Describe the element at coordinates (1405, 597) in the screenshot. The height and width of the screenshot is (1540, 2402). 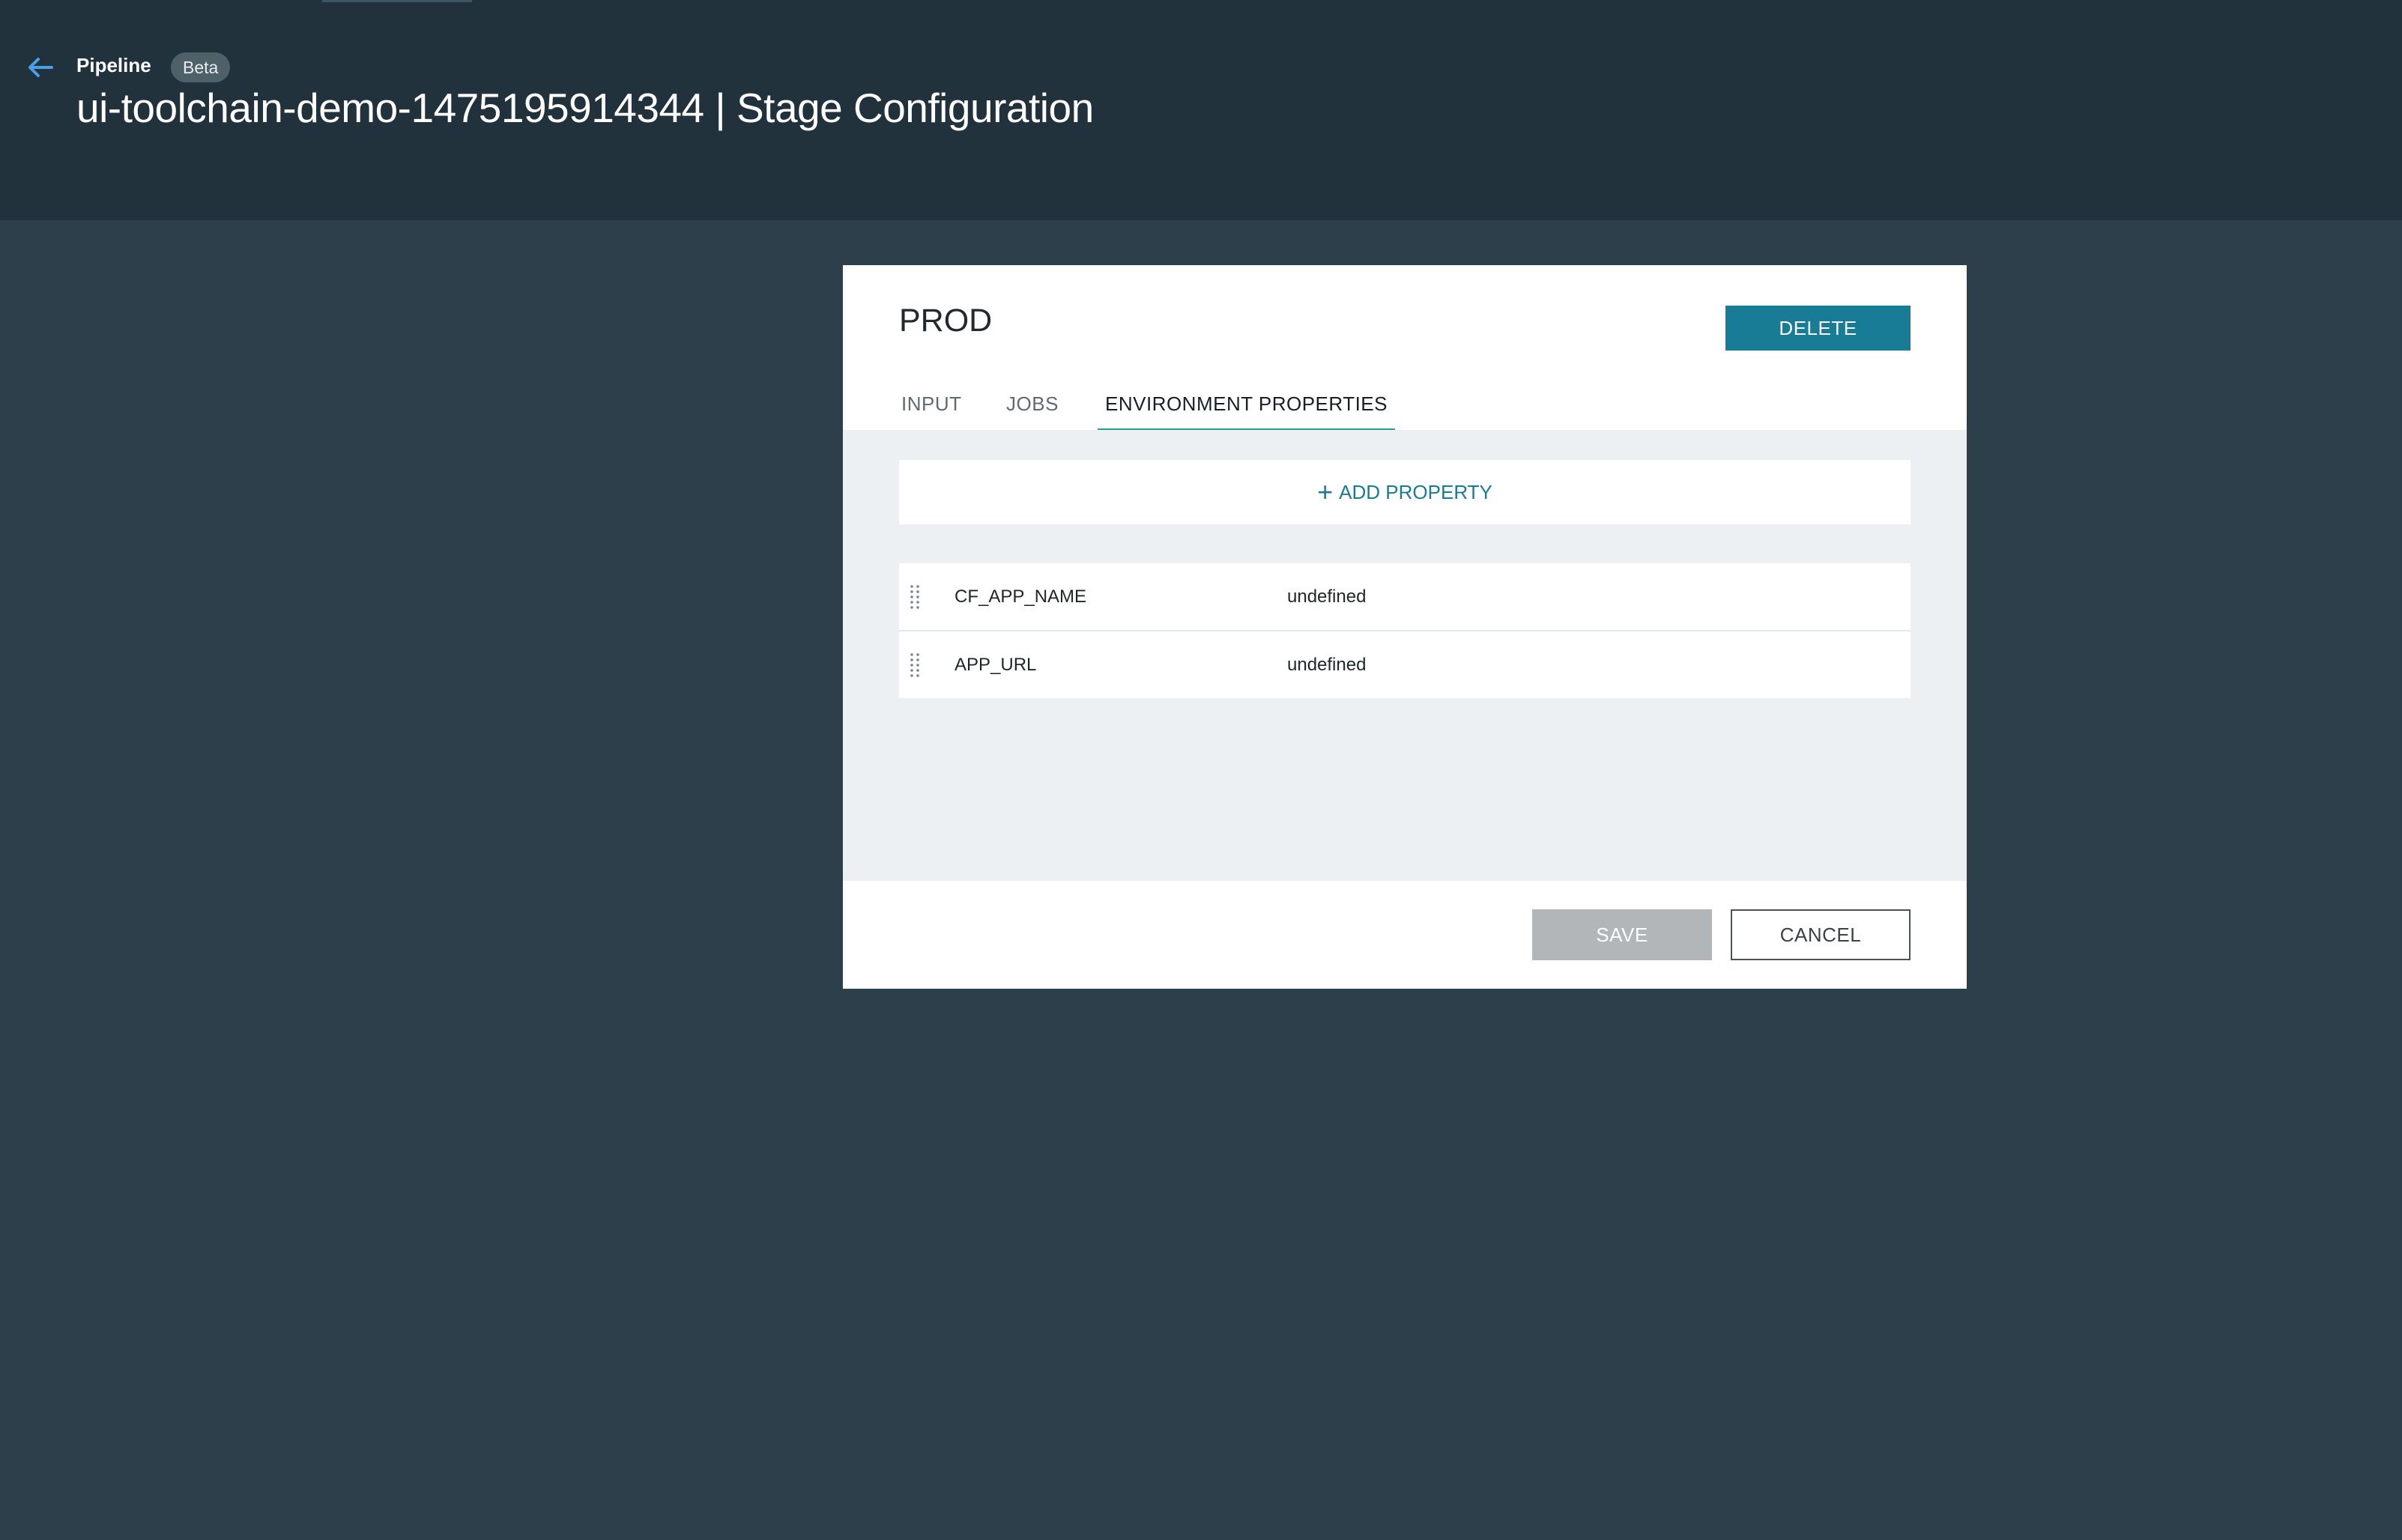
I see `property-row: CF_APP_NAME undefined` at that location.